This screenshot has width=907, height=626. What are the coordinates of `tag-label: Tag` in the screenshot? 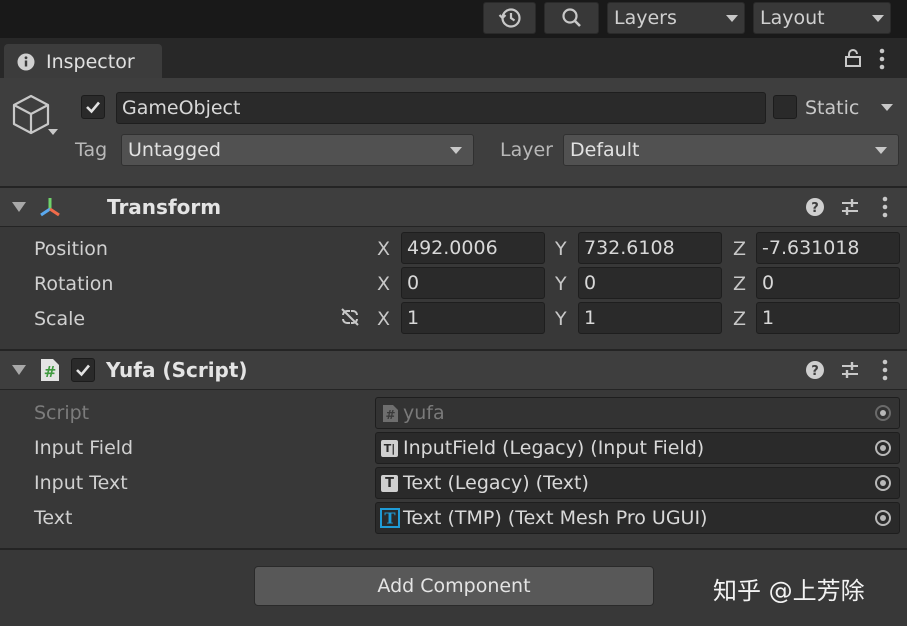 It's located at (91, 150).